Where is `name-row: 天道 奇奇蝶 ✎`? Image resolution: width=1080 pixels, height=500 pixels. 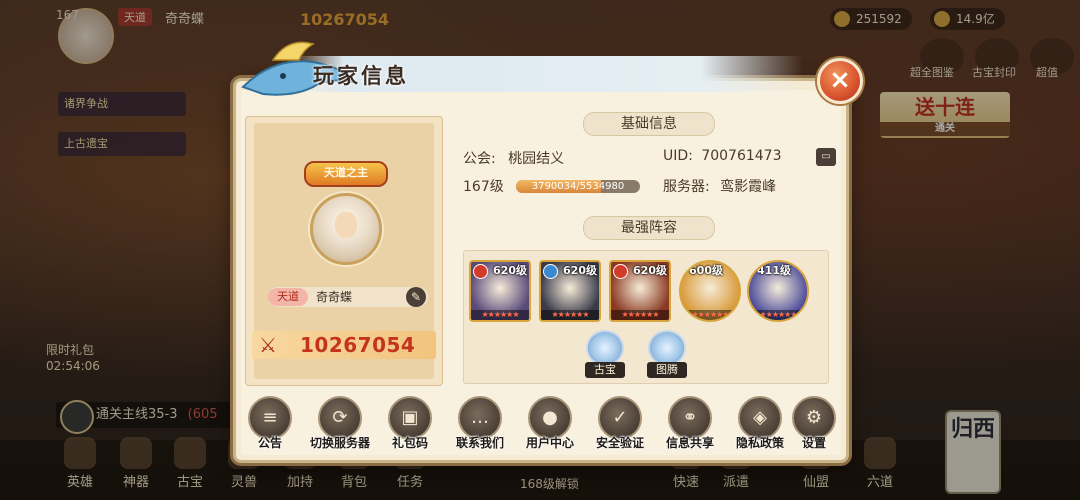
name-row: 天道 奇奇蝶 ✎ is located at coordinates (348, 297).